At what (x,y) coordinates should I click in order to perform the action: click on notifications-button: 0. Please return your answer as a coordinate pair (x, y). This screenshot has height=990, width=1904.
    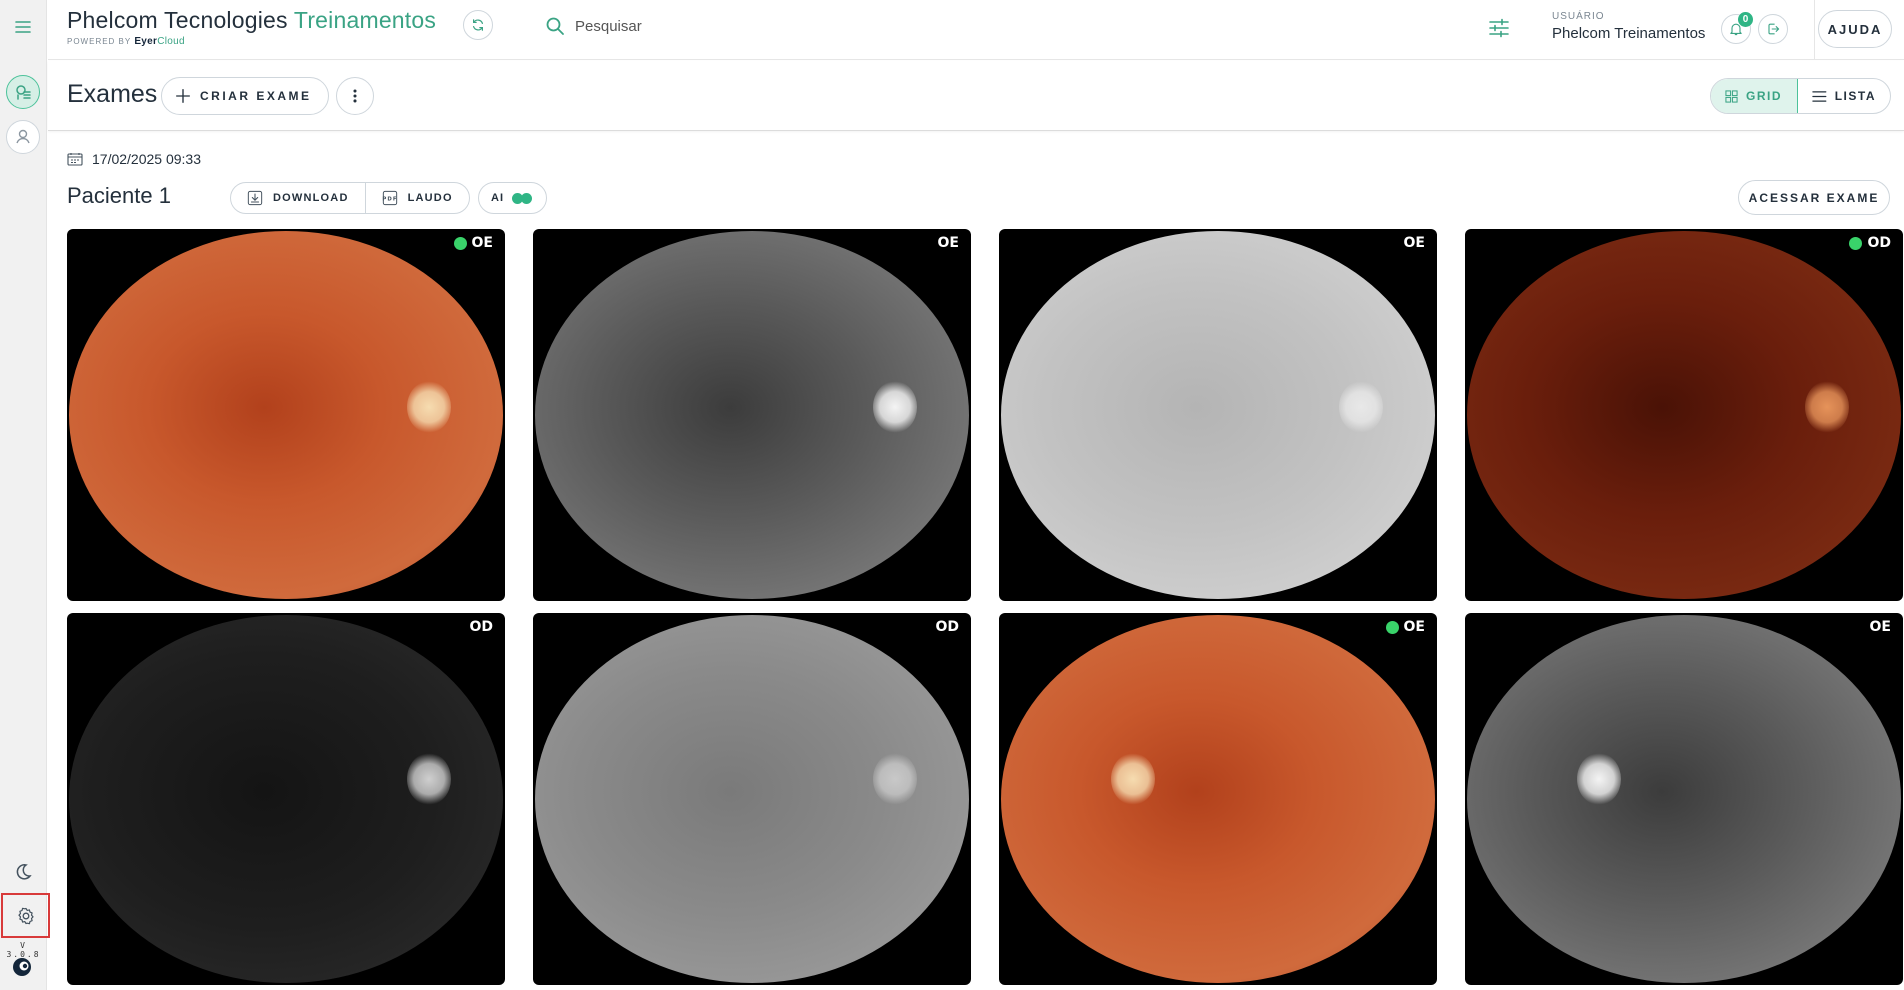
    Looking at the image, I should click on (1737, 28).